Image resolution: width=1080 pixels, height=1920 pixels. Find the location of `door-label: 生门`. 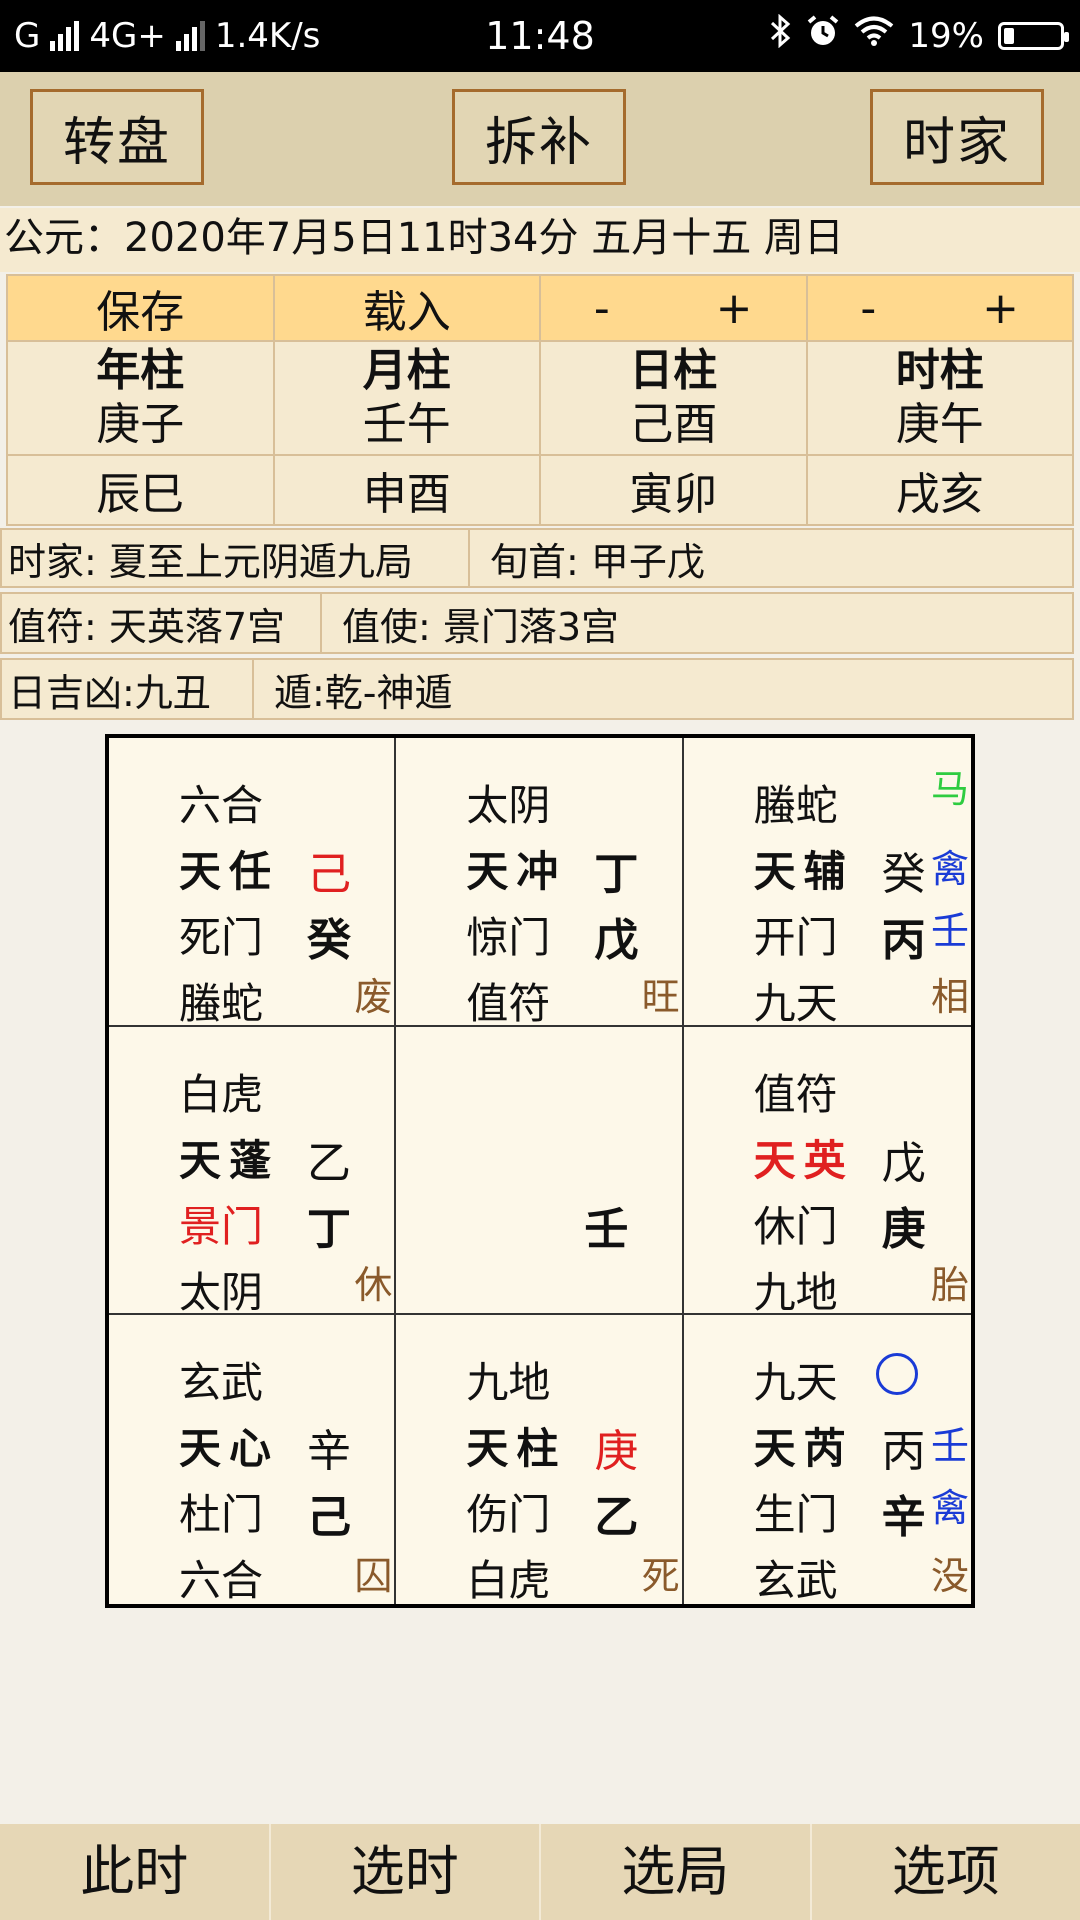

door-label: 生门 is located at coordinates (795, 1515).